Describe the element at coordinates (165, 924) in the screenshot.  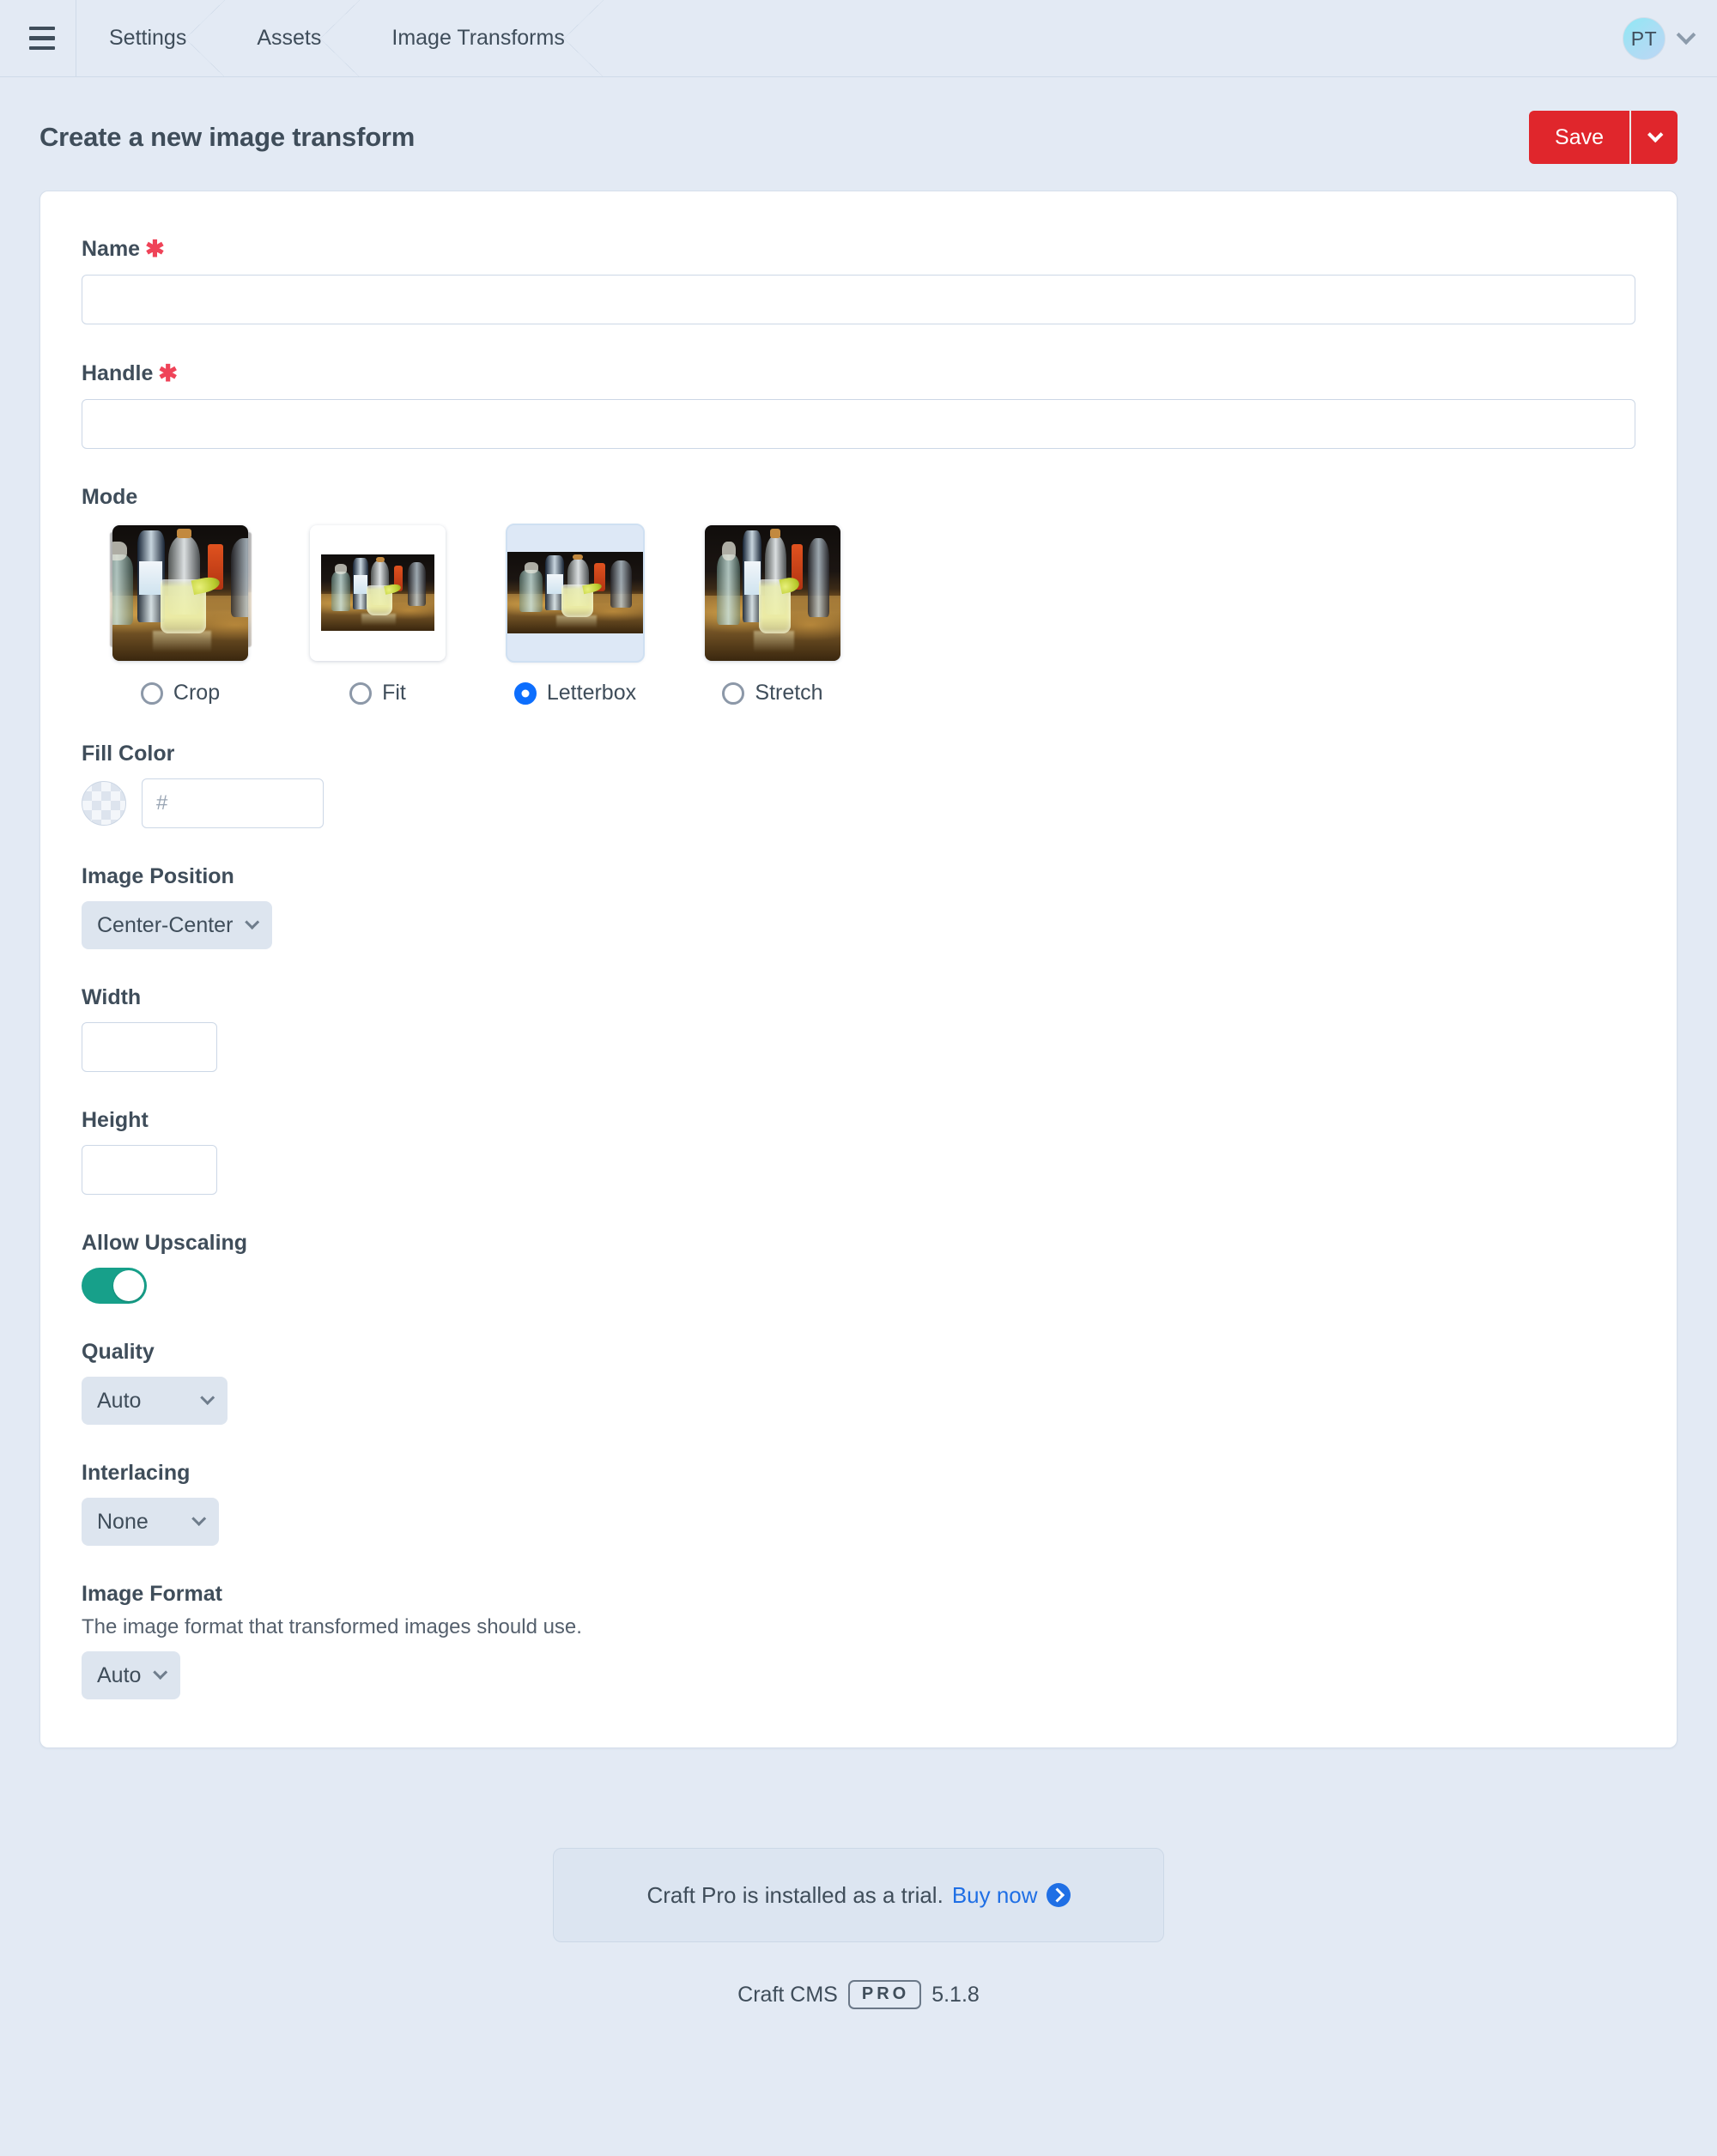
I see `image-position-value: Center-Center` at that location.